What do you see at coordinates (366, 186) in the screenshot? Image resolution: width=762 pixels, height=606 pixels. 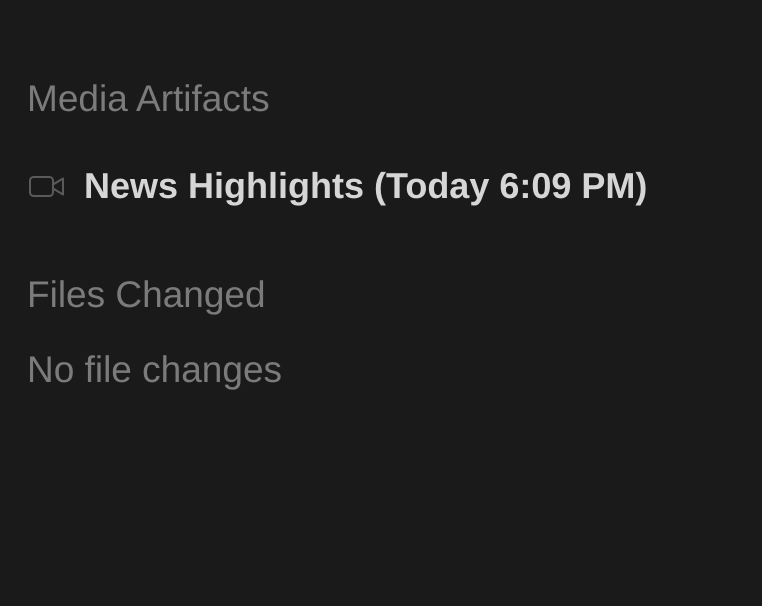 I see `media-artifact-link: News Highlights (Today 6:09 PM)` at bounding box center [366, 186].